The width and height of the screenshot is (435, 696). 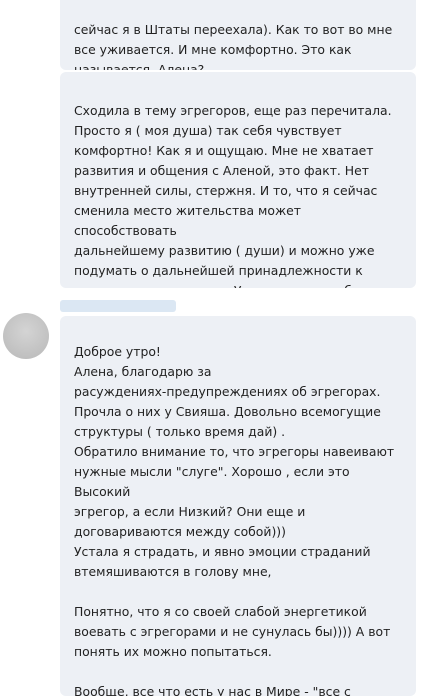 What do you see at coordinates (26, 336) in the screenshot?
I see `avatar` at bounding box center [26, 336].